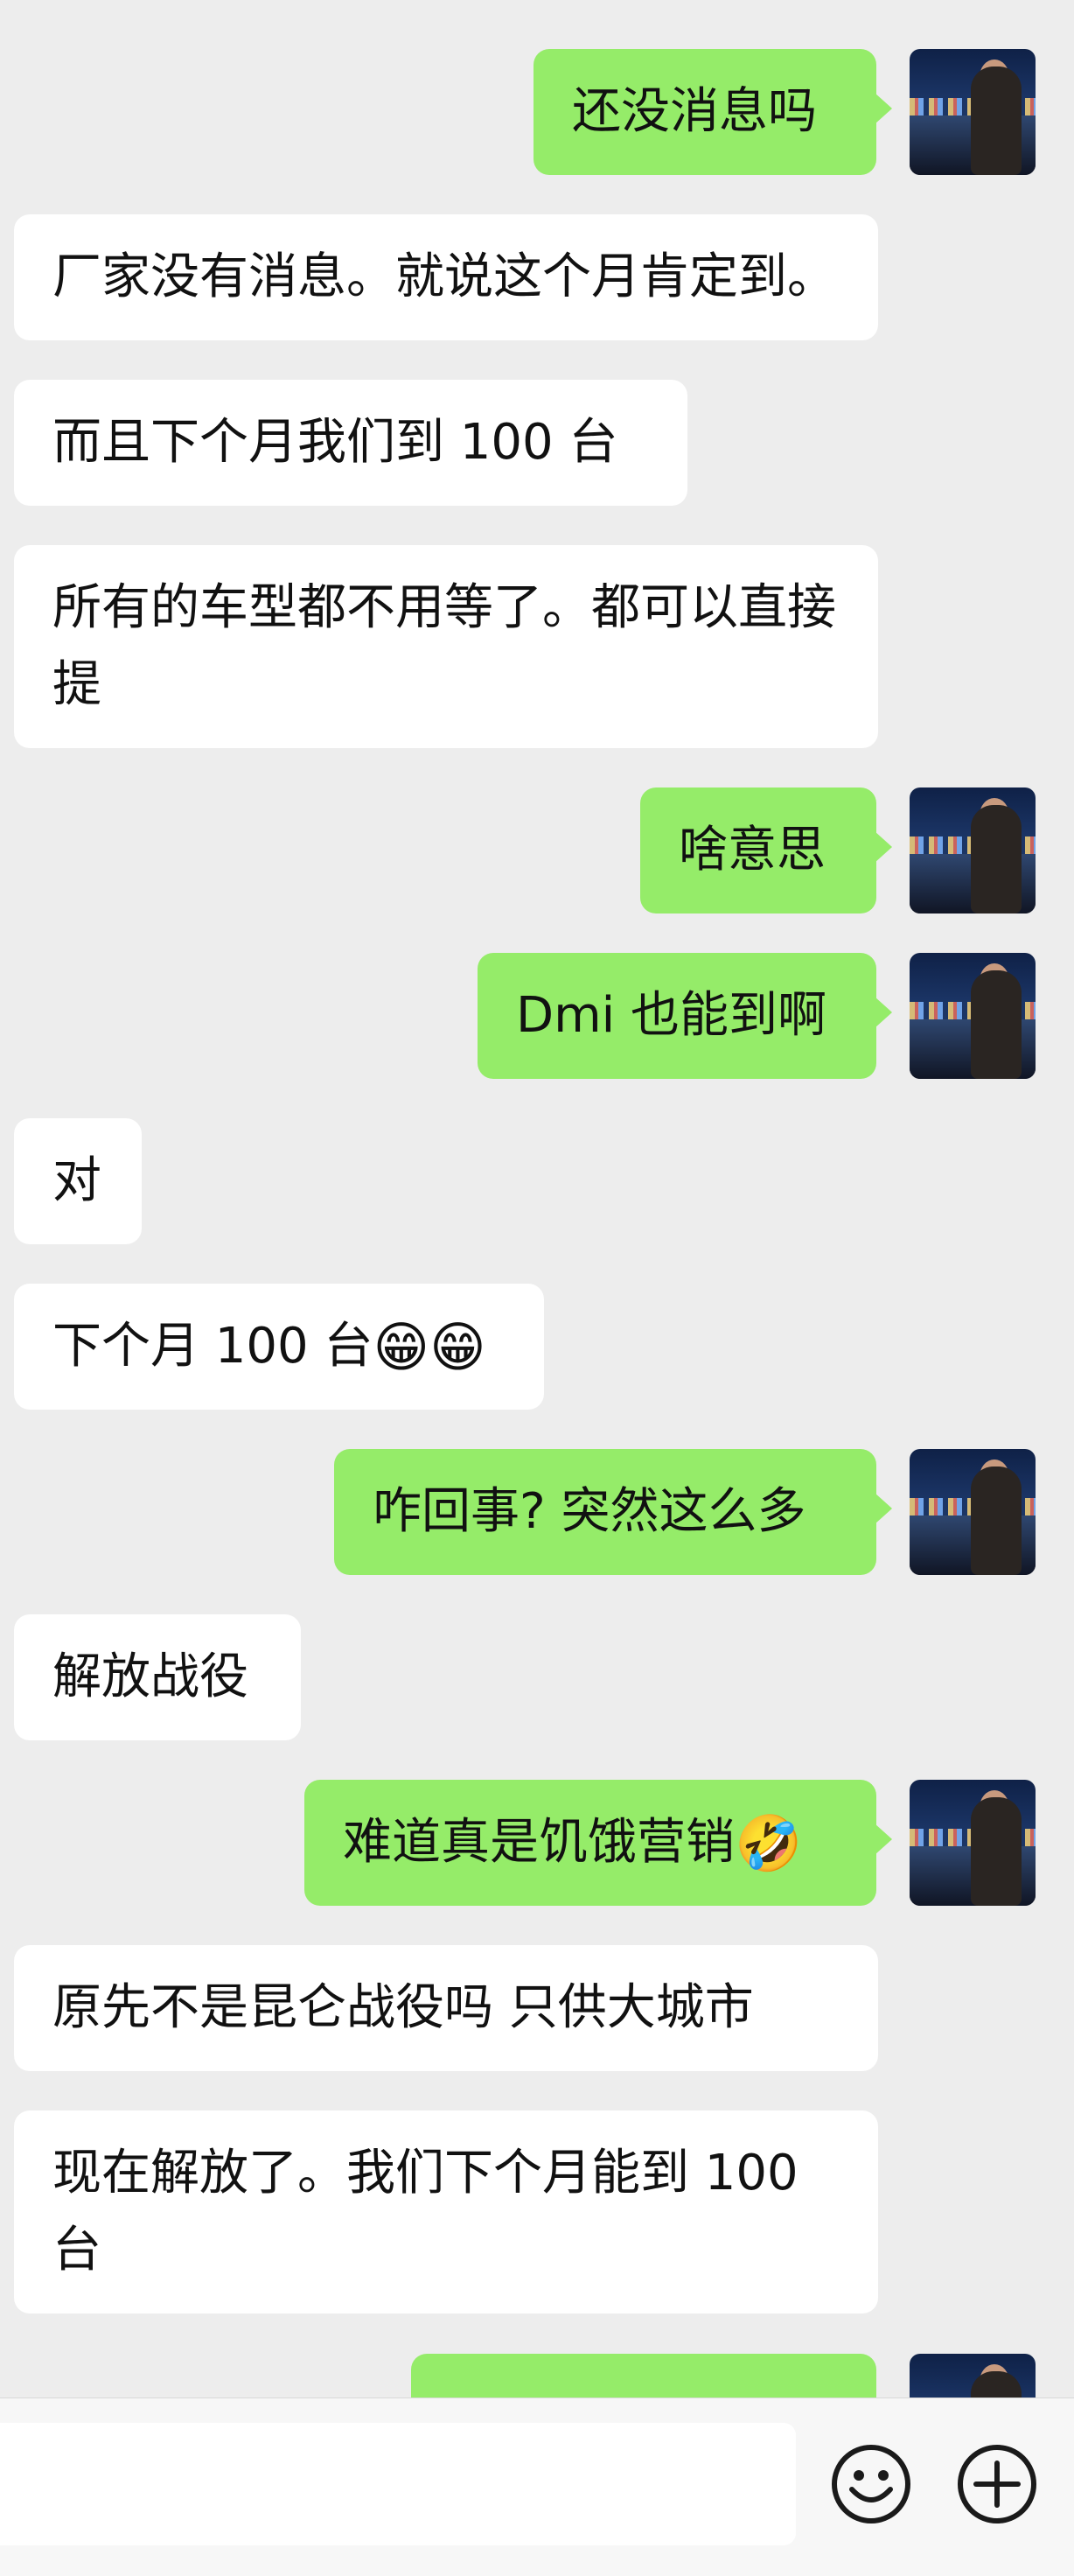 This screenshot has width=1074, height=2576. I want to click on message-bubble-outgoing-partial, so click(643, 2376).